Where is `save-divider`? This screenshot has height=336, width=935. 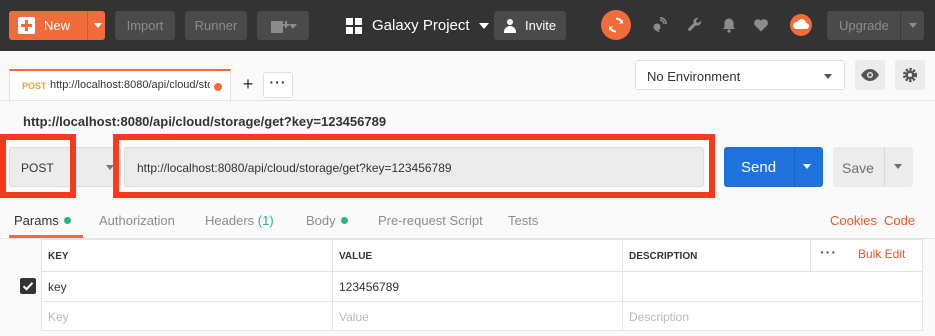
save-divider is located at coordinates (884, 167).